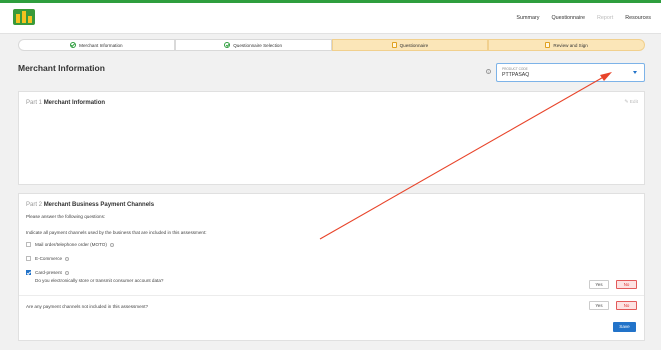  I want to click on ecommerce-checkbox, so click(28, 258).